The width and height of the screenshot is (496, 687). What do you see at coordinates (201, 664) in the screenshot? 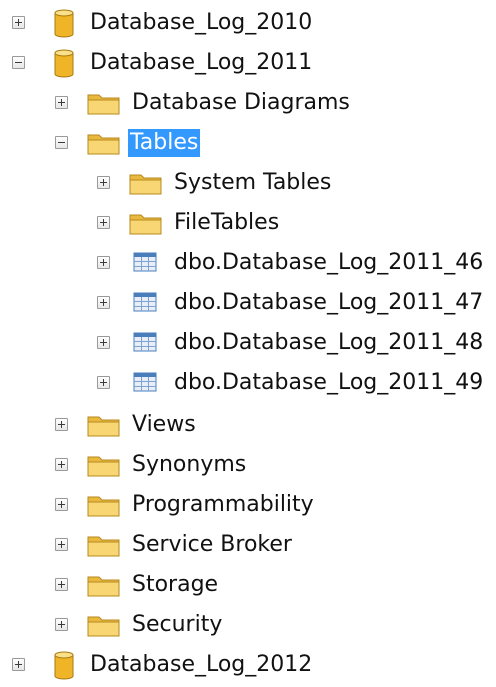
I see `tree-node-label: Database_Log_2012` at bounding box center [201, 664].